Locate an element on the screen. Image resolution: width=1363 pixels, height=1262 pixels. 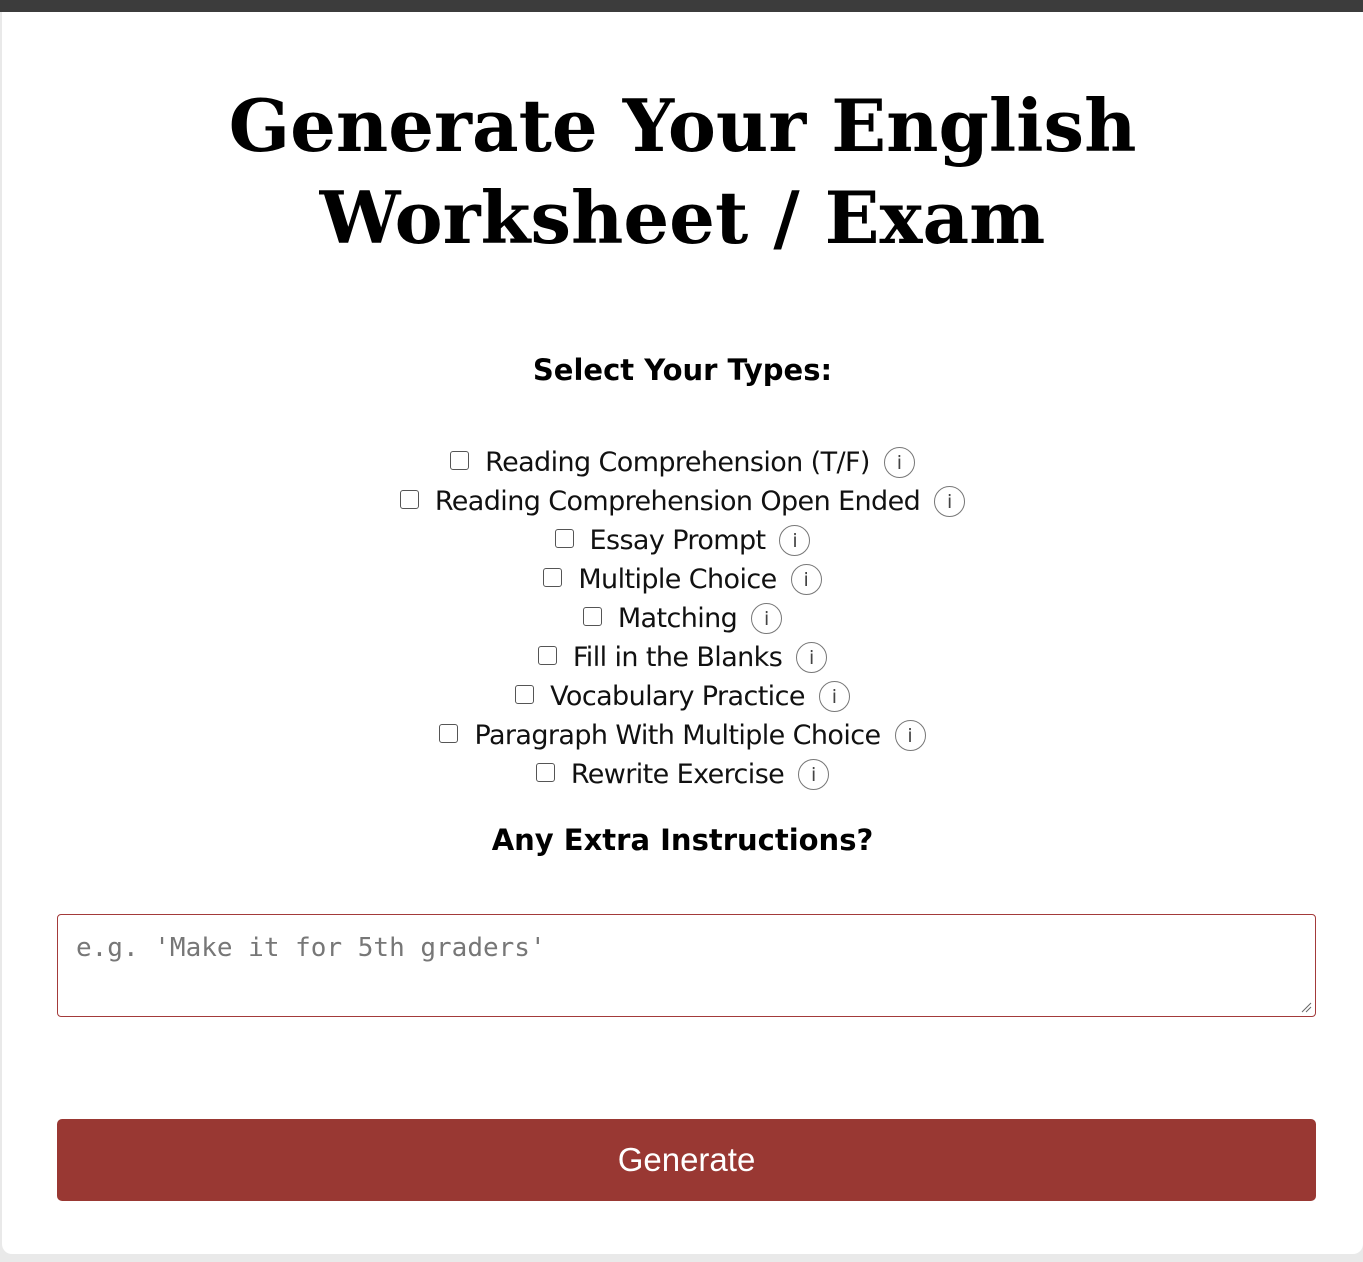
type-label: Essay Prompt is located at coordinates (678, 540).